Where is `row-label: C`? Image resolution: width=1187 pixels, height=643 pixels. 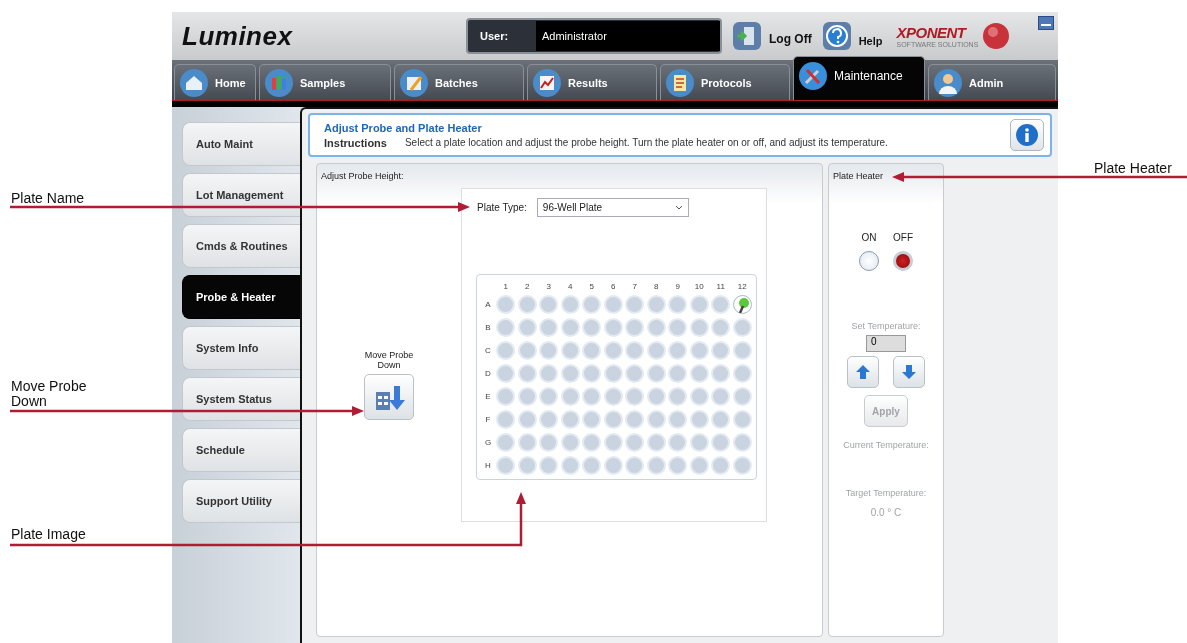
row-label: C is located at coordinates (488, 350).